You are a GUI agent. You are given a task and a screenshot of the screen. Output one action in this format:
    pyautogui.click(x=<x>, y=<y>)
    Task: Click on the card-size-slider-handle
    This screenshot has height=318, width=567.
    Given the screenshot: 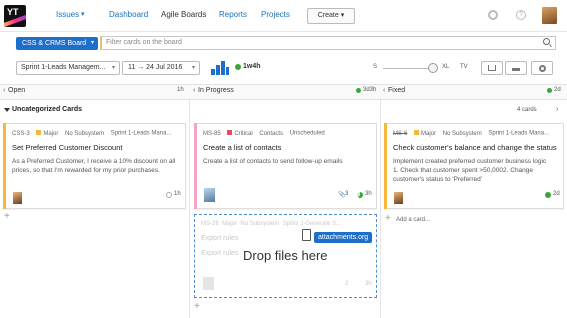 What is the action you would take?
    pyautogui.click(x=433, y=68)
    